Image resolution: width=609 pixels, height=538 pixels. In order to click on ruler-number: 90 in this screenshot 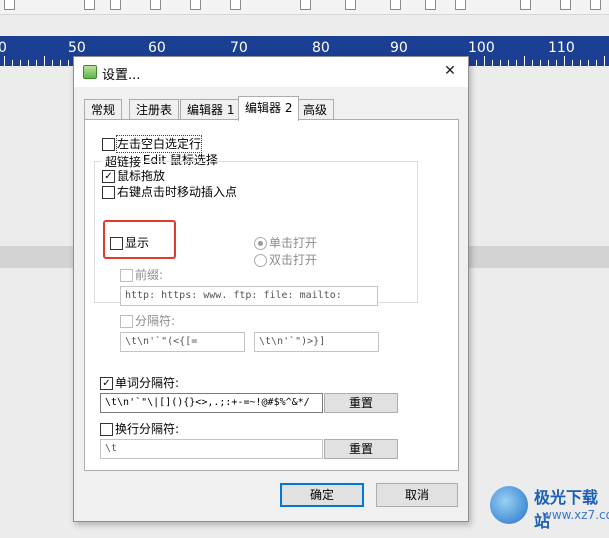, I will do `click(399, 48)`.